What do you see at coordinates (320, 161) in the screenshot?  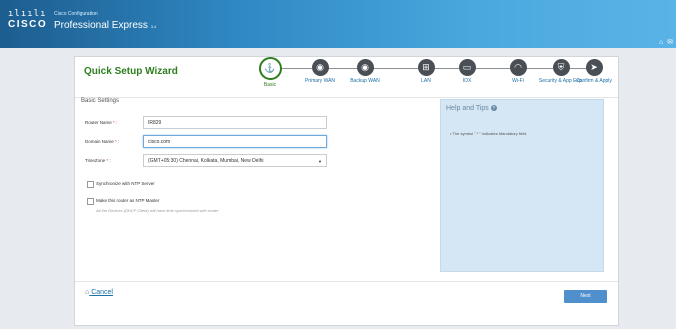 I see `dropdown-caret-icon: ▼` at bounding box center [320, 161].